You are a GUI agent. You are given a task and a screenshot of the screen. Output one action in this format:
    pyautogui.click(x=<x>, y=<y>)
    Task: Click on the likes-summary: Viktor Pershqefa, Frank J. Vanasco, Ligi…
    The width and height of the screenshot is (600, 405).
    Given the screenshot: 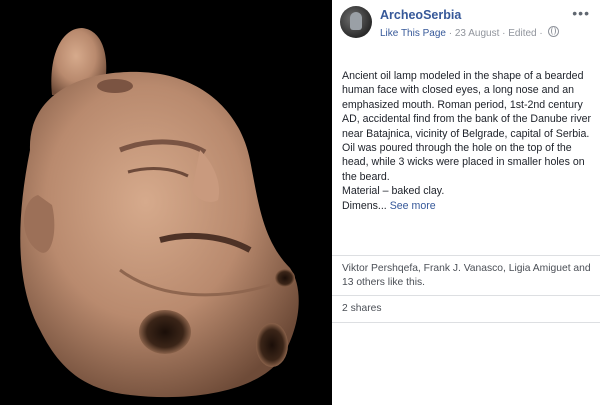 What is the action you would take?
    pyautogui.click(x=469, y=276)
    